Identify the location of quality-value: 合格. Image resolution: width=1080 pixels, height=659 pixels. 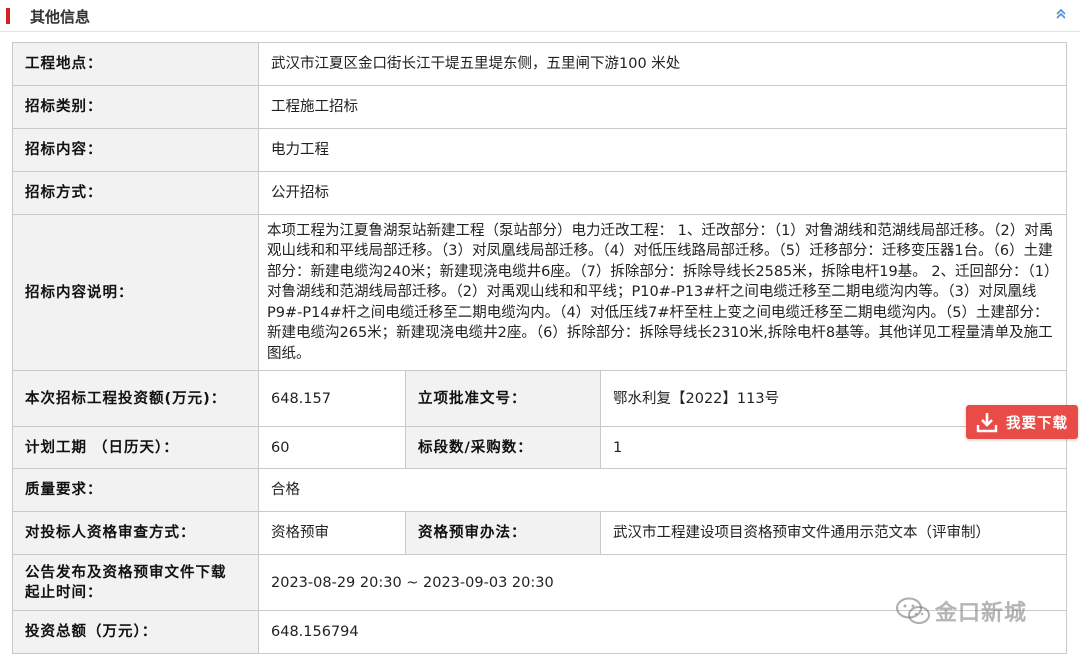
(662, 490).